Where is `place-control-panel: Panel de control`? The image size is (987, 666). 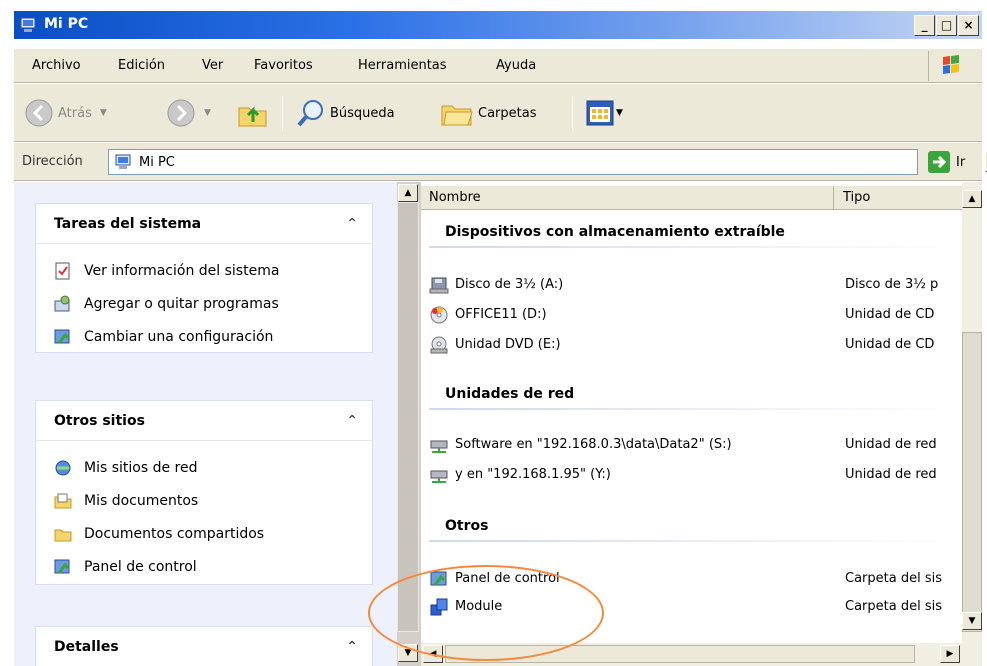 place-control-panel: Panel de control is located at coordinates (213, 566).